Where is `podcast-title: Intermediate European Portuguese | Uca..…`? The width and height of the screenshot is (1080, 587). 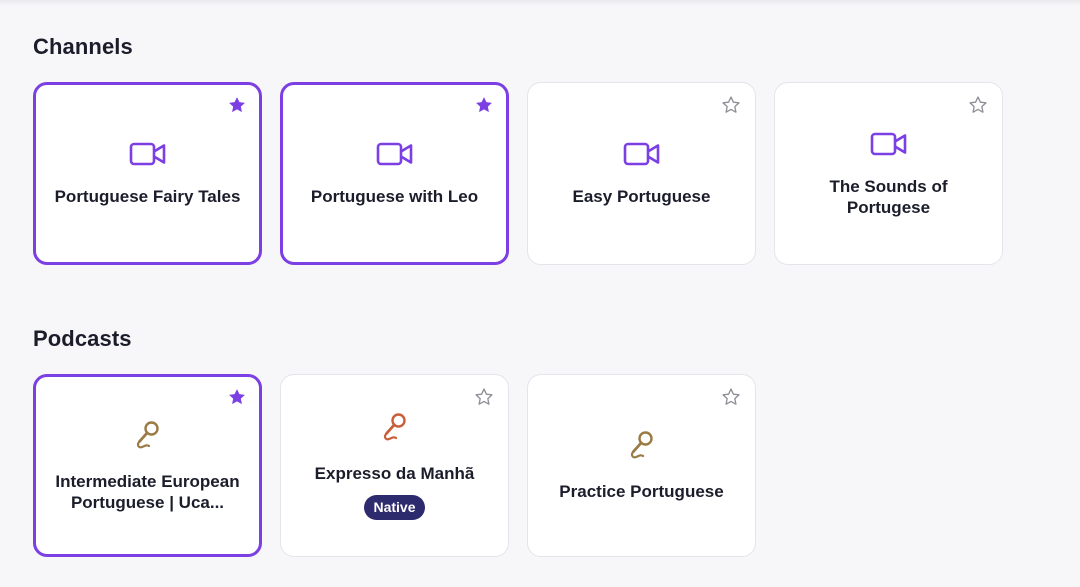
podcast-title: Intermediate European Portuguese | Uca..… is located at coordinates (147, 491).